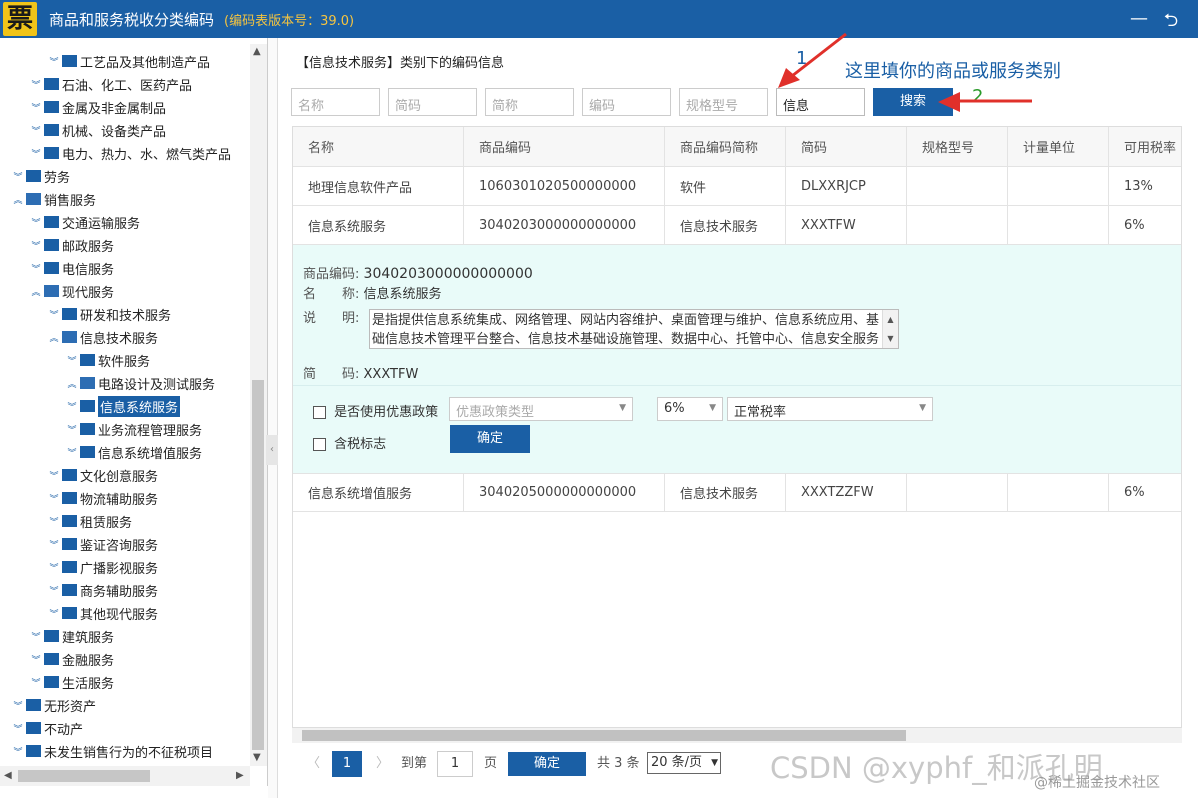 Image resolution: width=1198 pixels, height=798 pixels. Describe the element at coordinates (72, 245) in the screenshot. I see `tree-node: ︾ 邮政服务` at that location.